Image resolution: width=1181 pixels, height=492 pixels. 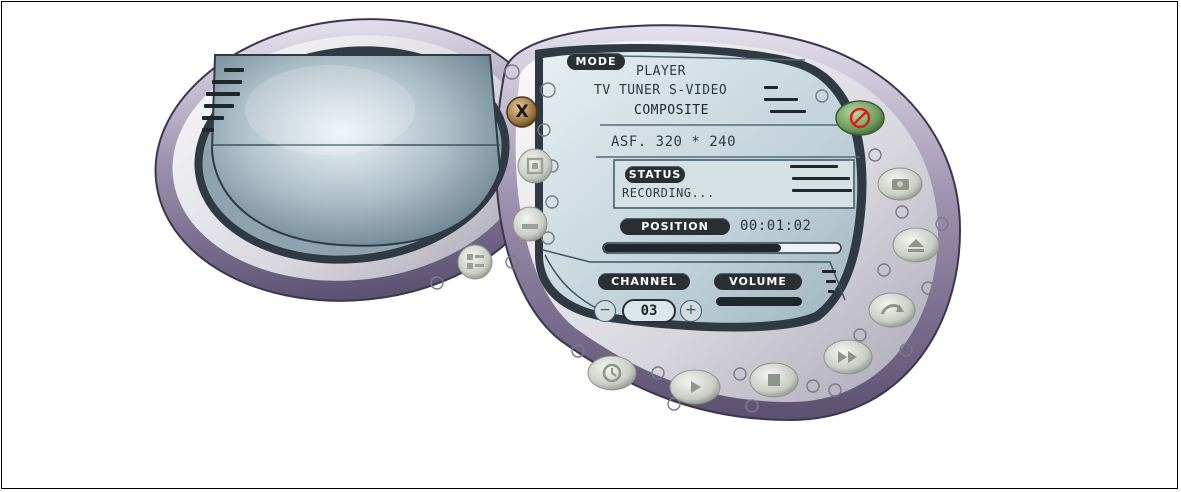 I want to click on mode-option-player: PLAYER, so click(x=661, y=71).